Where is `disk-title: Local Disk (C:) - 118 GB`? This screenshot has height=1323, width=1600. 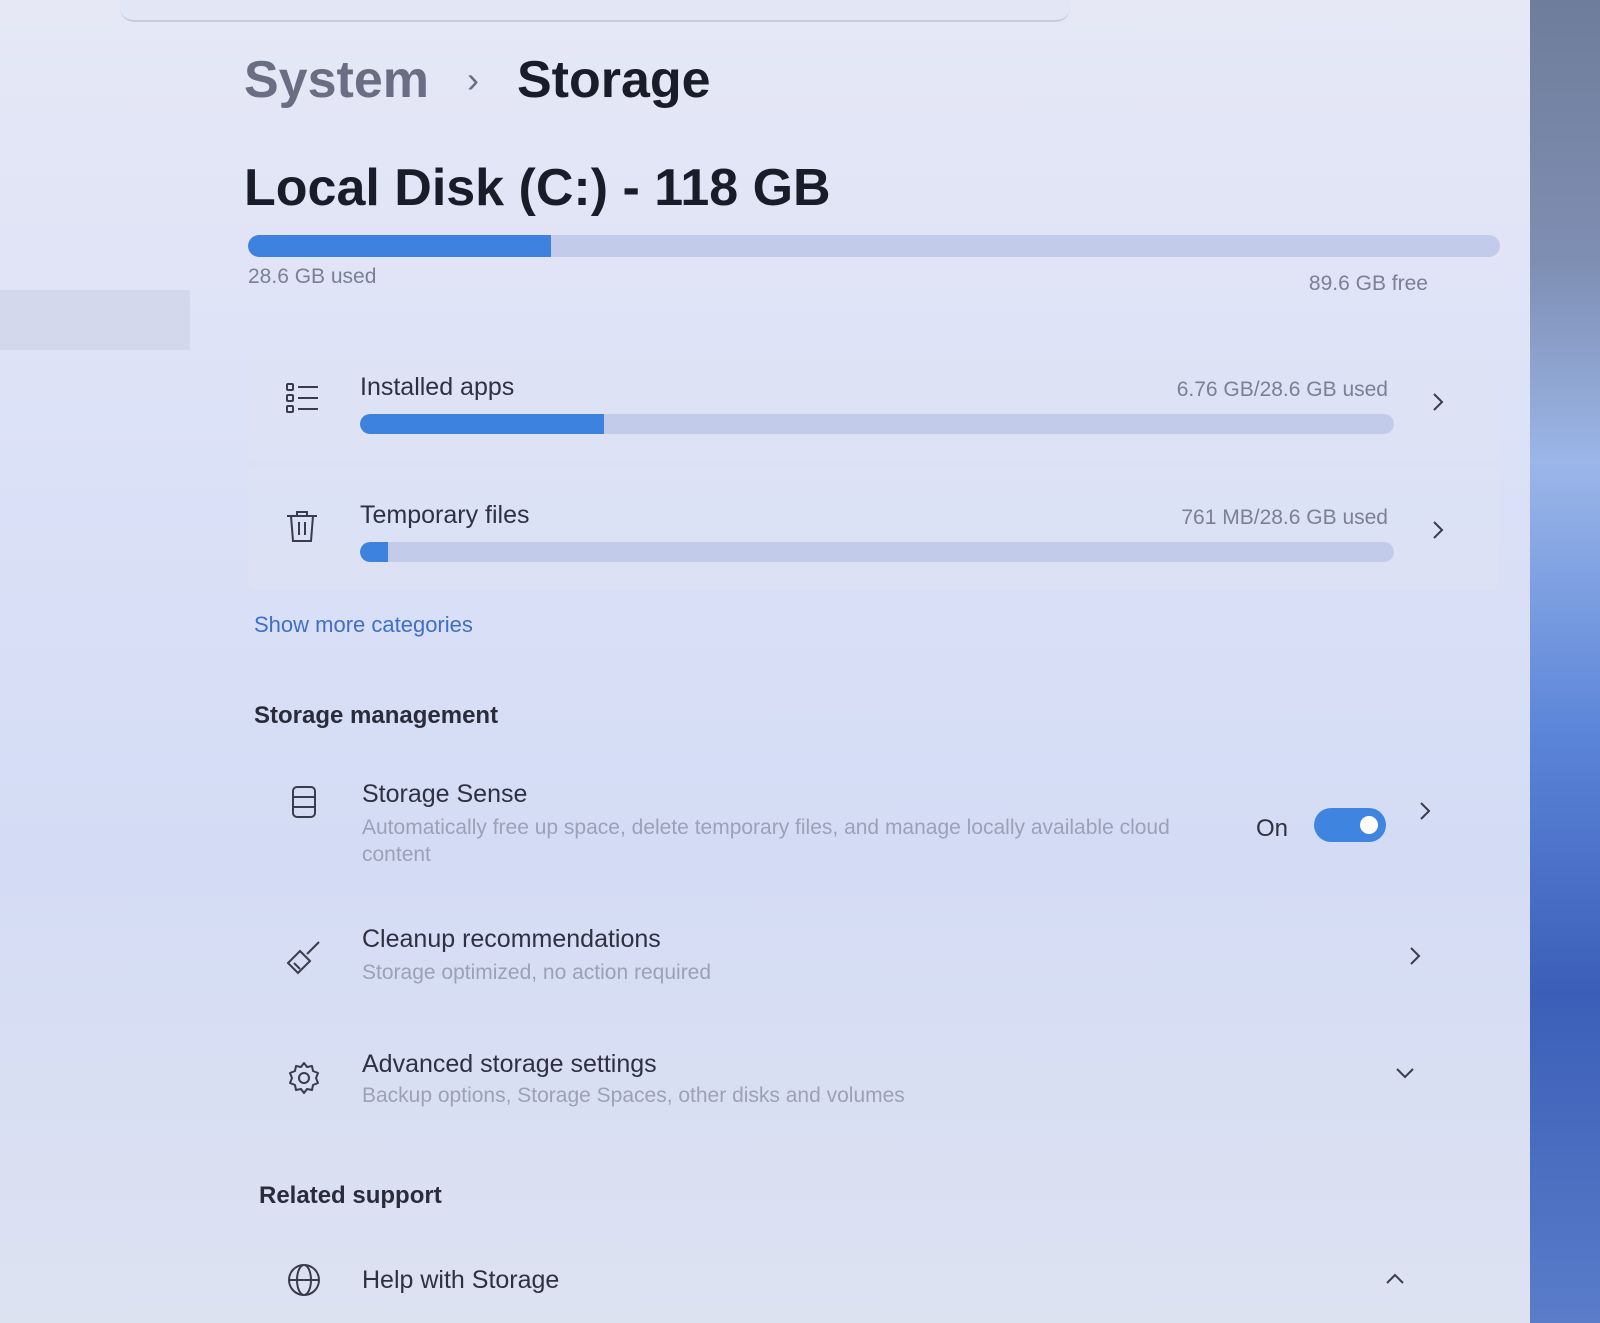 disk-title: Local Disk (C:) - 118 GB is located at coordinates (537, 188).